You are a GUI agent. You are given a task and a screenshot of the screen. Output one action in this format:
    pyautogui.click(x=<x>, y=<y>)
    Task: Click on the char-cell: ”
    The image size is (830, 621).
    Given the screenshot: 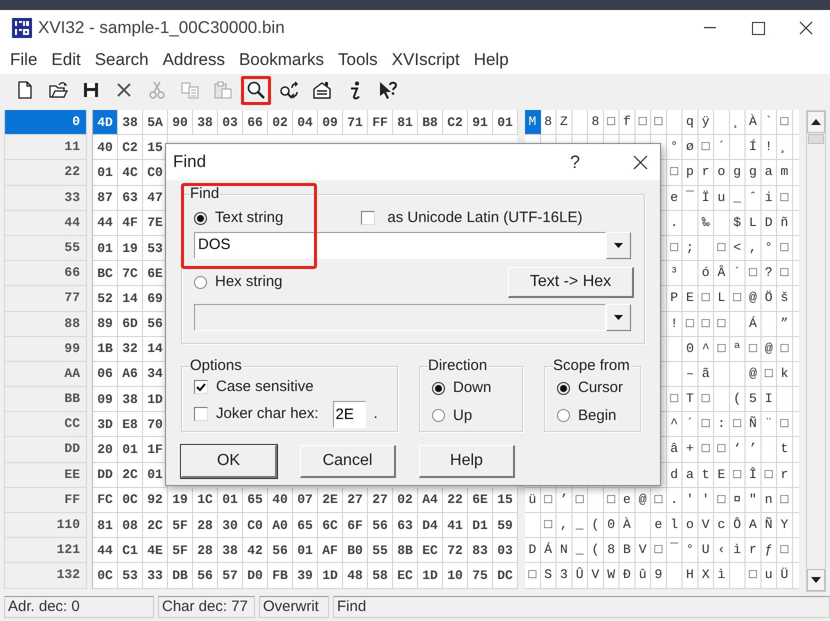 What is the action you would take?
    pyautogui.click(x=785, y=324)
    